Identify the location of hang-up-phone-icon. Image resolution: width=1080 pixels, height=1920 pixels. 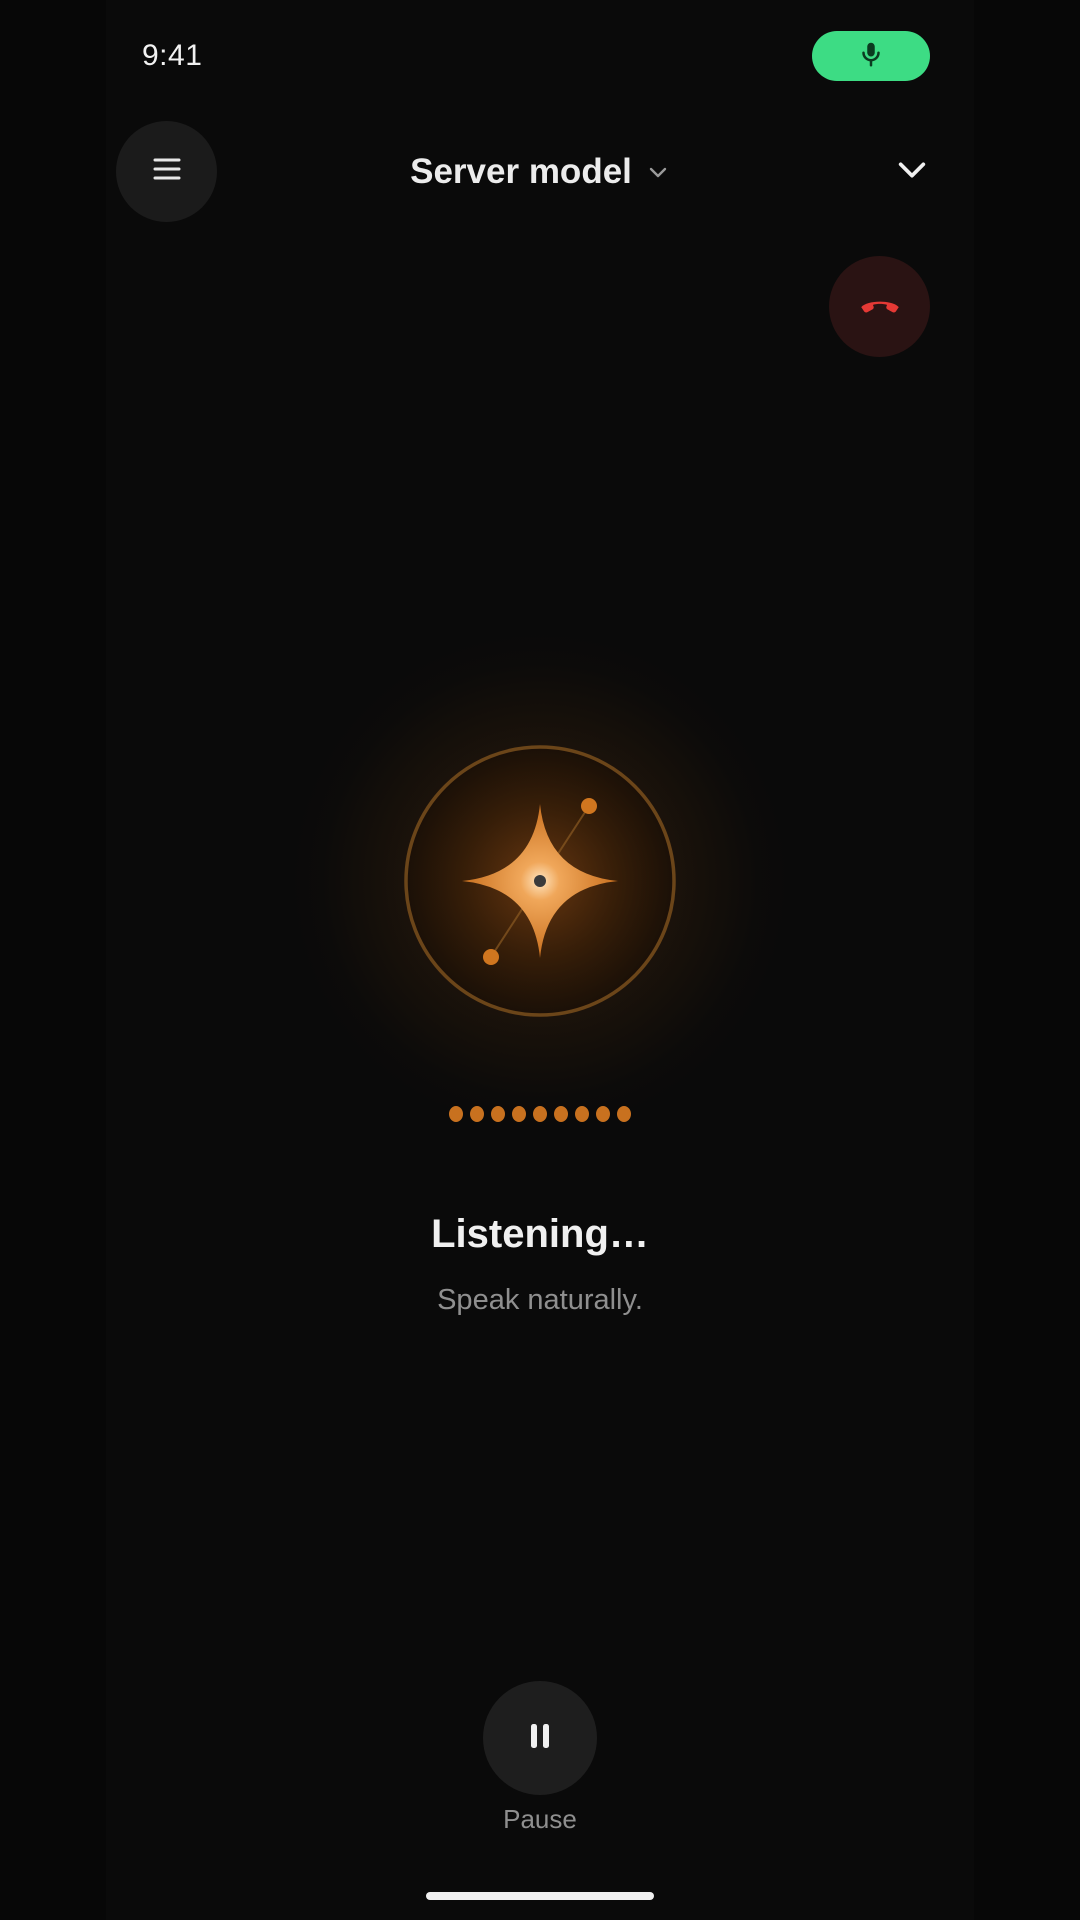
(880, 306).